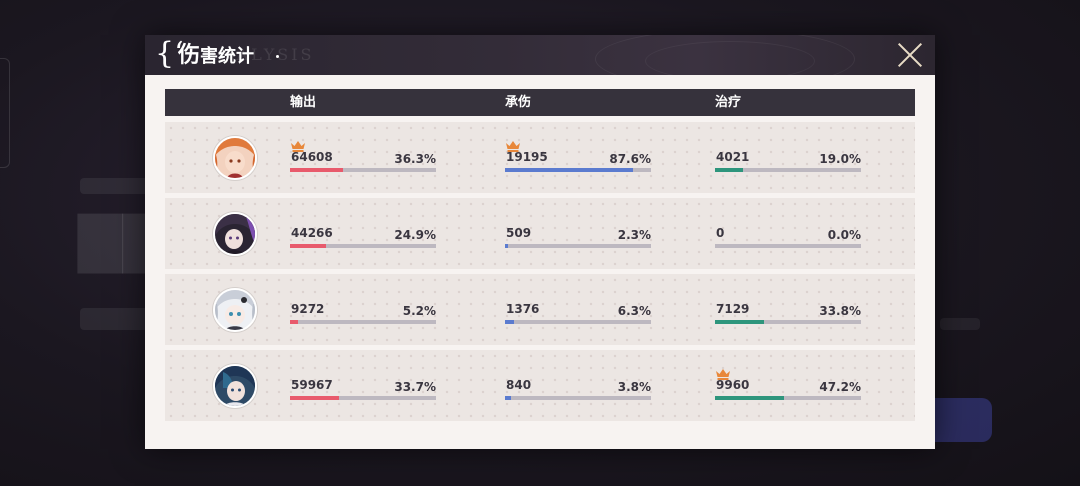 Image resolution: width=1080 pixels, height=486 pixels. What do you see at coordinates (788, 157) in the screenshot?
I see `healing-stat: 4021 19.0%` at bounding box center [788, 157].